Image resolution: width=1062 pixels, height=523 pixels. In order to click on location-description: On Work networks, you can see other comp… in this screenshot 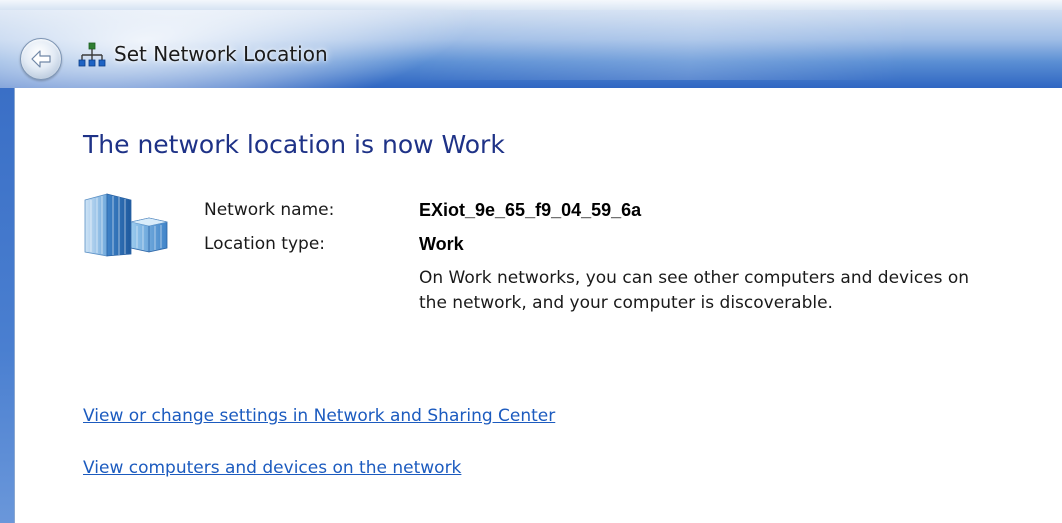, I will do `click(694, 290)`.